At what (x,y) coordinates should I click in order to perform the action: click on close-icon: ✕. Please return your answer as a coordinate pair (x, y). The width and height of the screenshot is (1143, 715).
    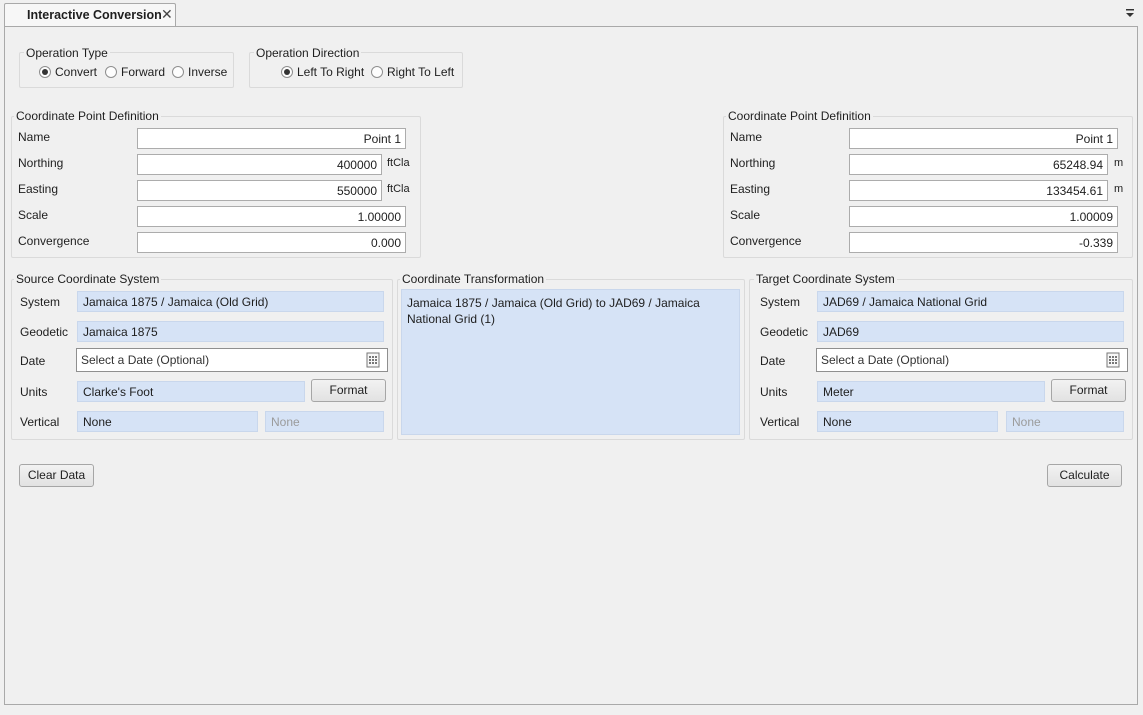
    Looking at the image, I should click on (167, 14).